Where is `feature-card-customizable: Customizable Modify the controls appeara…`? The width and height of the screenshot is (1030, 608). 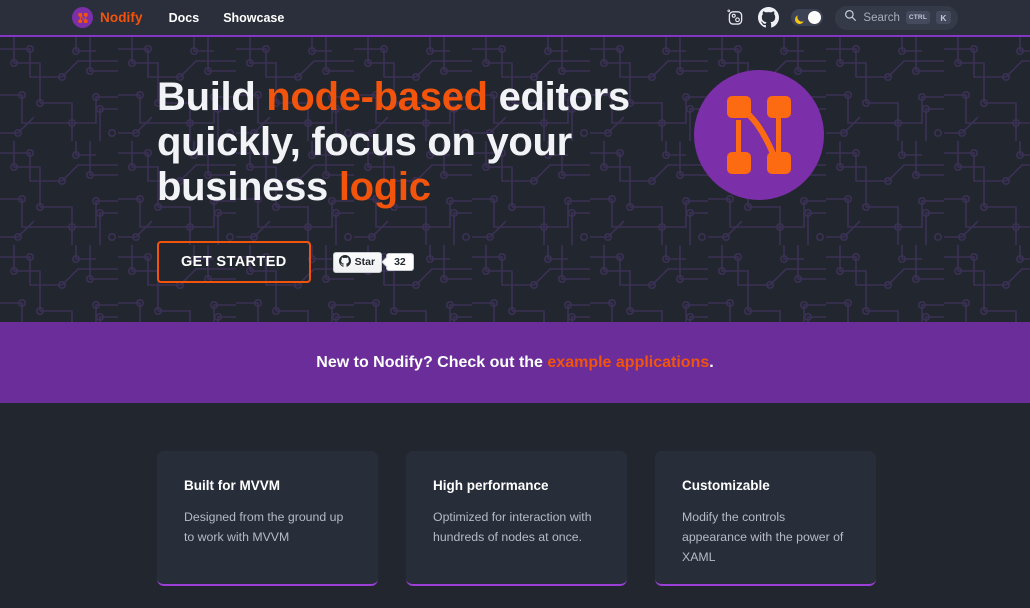 feature-card-customizable: Customizable Modify the controls appeara… is located at coordinates (765, 518).